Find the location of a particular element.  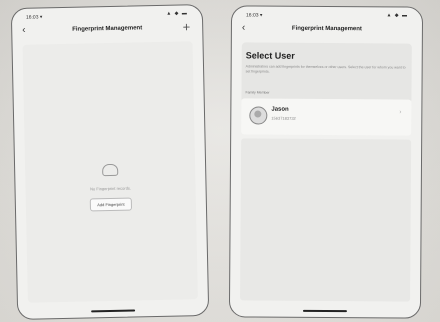

add-icon: + is located at coordinates (186, 26).